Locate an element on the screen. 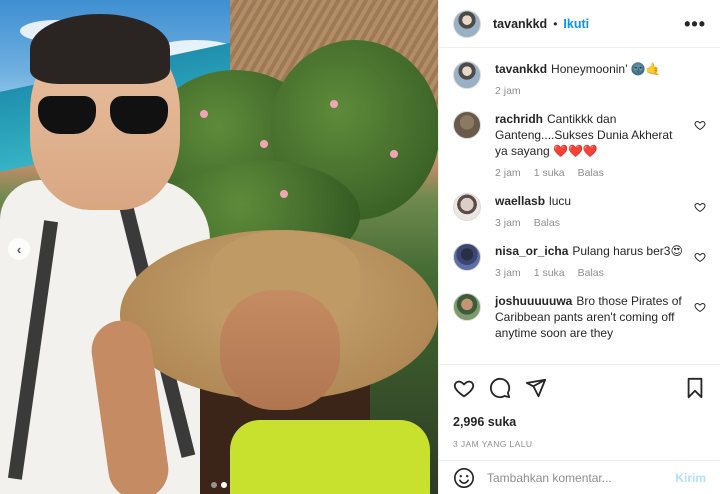 The width and height of the screenshot is (720, 494). comment-item: waellasb lucu 3 jam Balas is located at coordinates (579, 211).